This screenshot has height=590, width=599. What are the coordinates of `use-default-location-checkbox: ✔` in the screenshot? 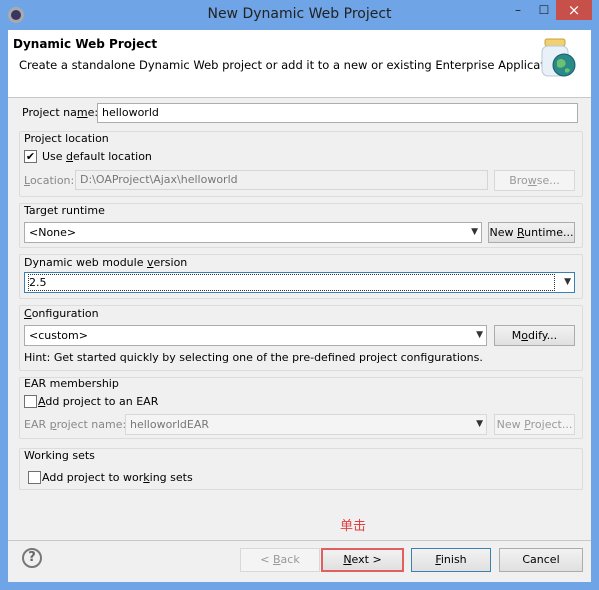 It's located at (30, 156).